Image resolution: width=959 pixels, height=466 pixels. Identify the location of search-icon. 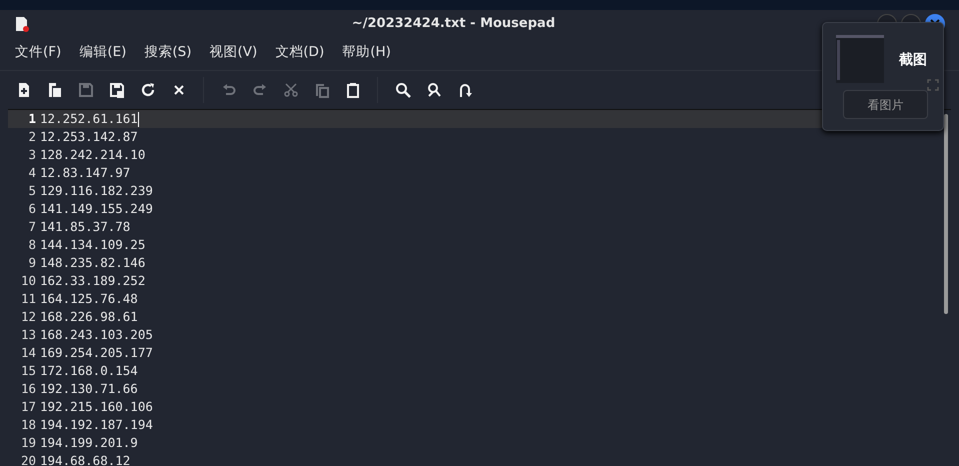
(402, 90).